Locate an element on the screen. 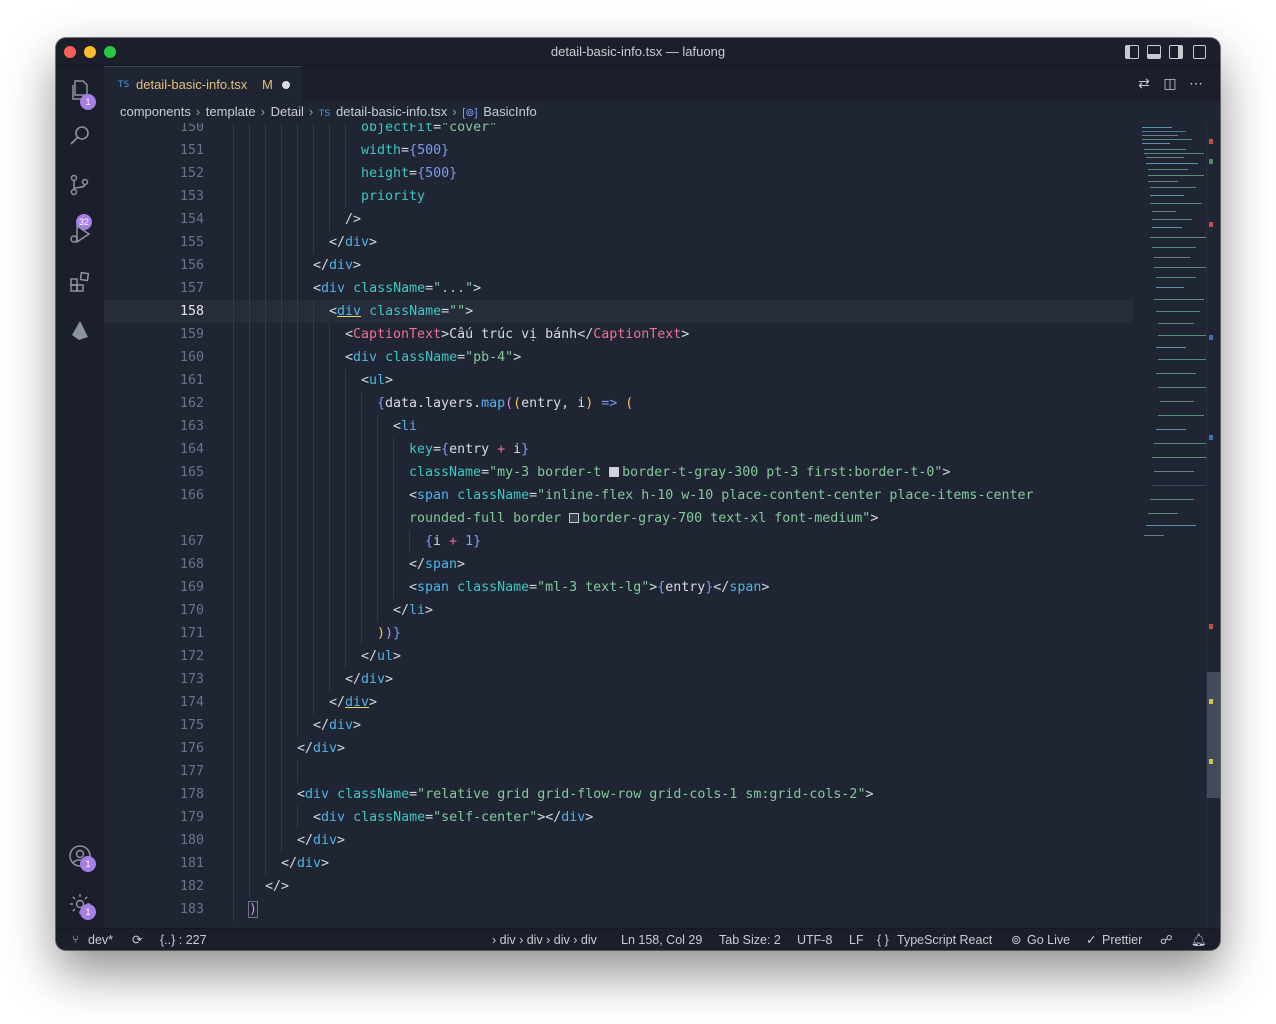  element-path: › div › div › div › div is located at coordinates (544, 939).